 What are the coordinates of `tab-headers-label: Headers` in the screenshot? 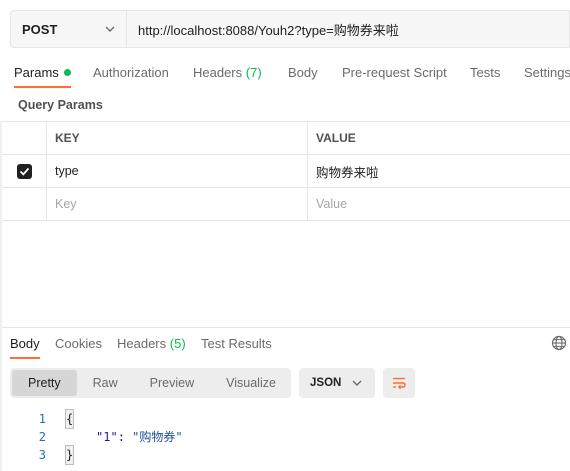 It's located at (218, 72).